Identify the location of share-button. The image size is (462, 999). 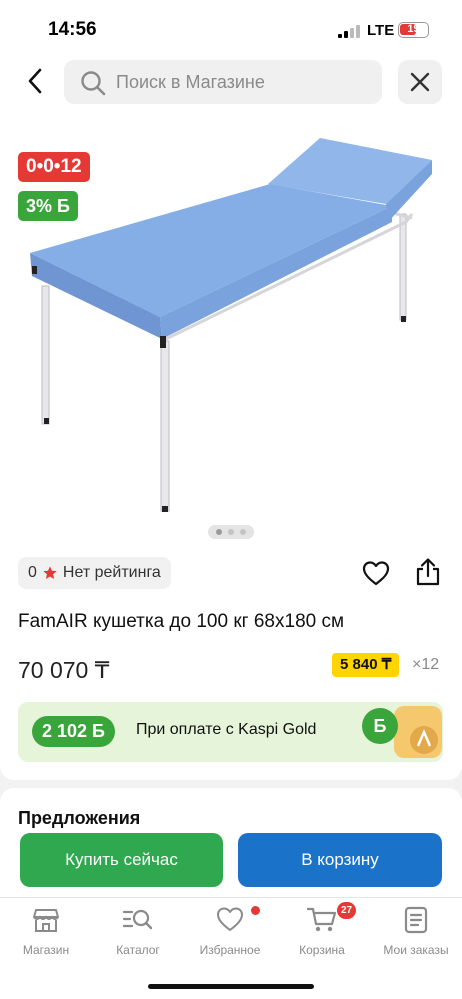
(428, 574).